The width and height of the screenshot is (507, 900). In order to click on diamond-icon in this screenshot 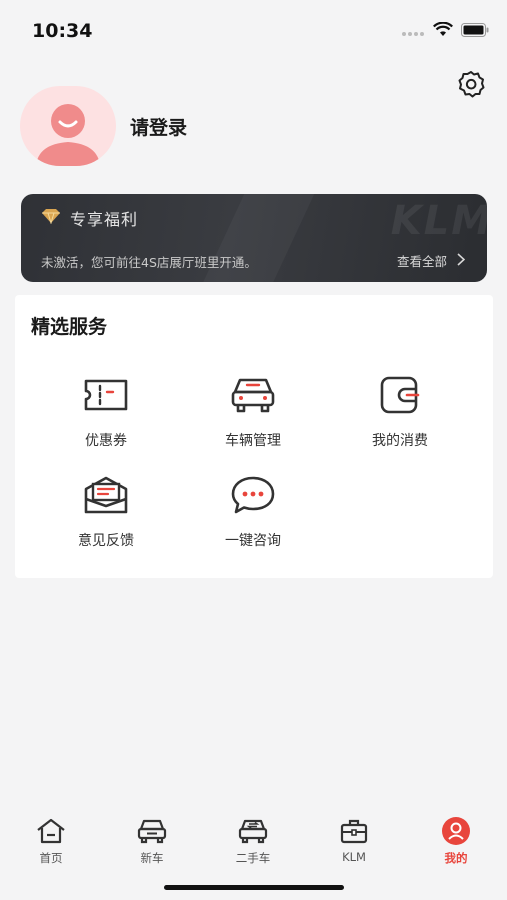, I will do `click(51, 218)`.